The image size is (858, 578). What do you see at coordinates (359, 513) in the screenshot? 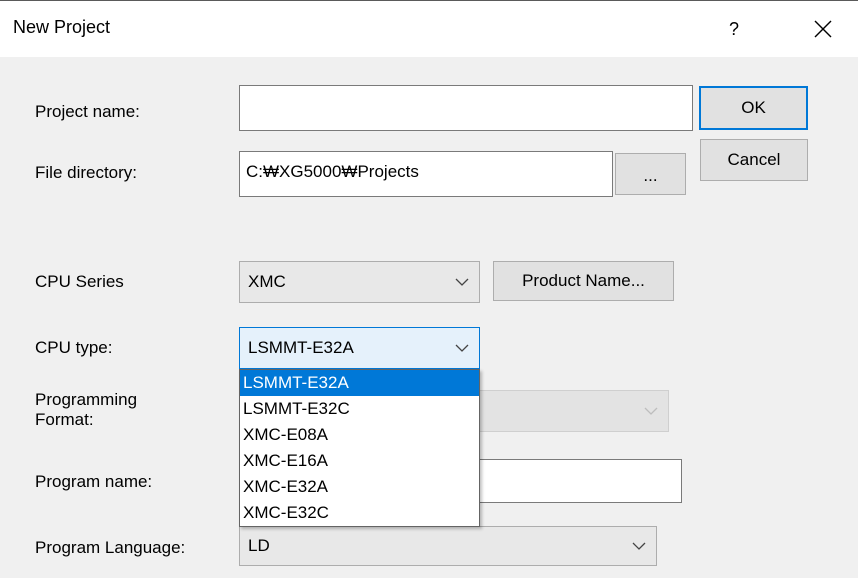
I see `cpu-type-option: XMC-E32C` at bounding box center [359, 513].